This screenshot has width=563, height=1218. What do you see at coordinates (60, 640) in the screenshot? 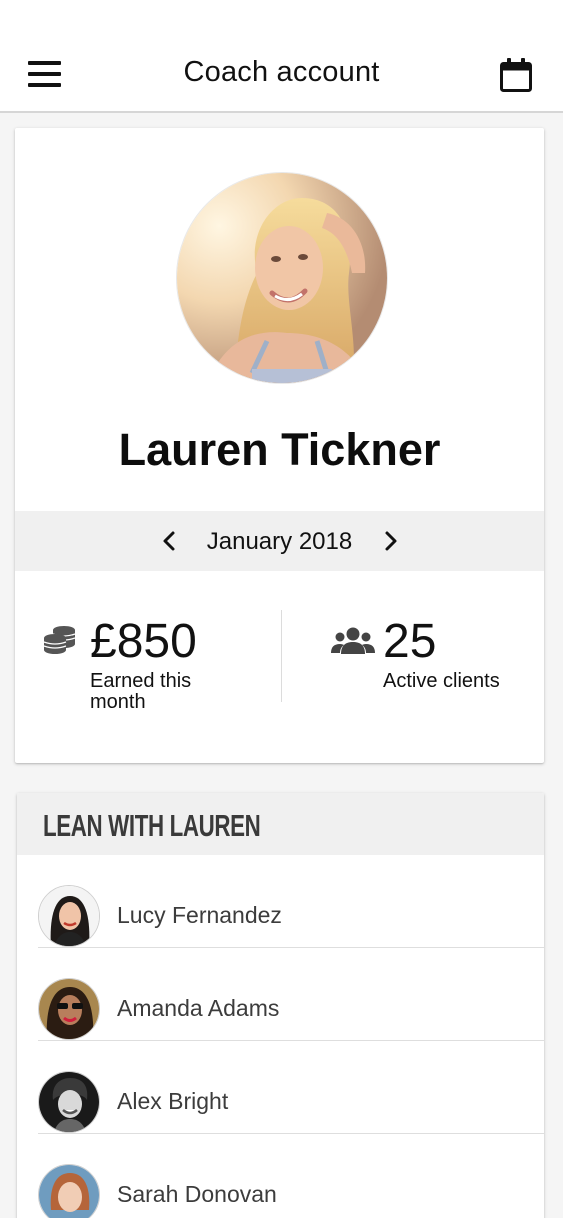
I see `coins-icon` at bounding box center [60, 640].